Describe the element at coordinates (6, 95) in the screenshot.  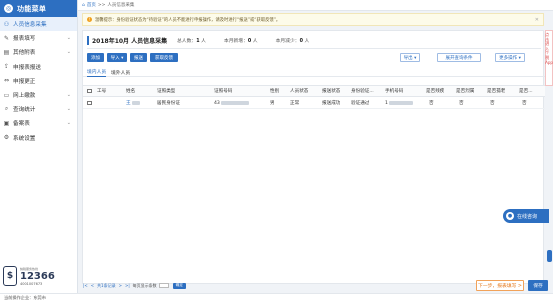
I see `payment-icon: ▭` at that location.